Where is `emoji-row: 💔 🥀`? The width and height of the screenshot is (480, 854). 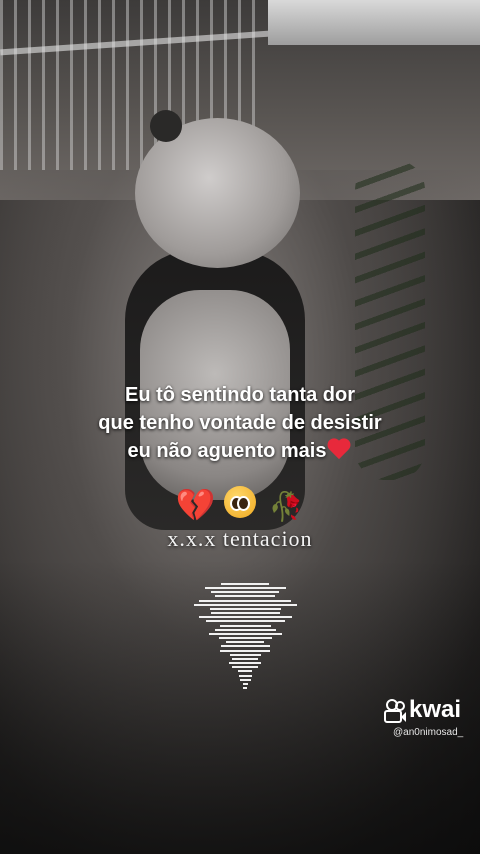
emoji-row: 💔 🥀 is located at coordinates (240, 504).